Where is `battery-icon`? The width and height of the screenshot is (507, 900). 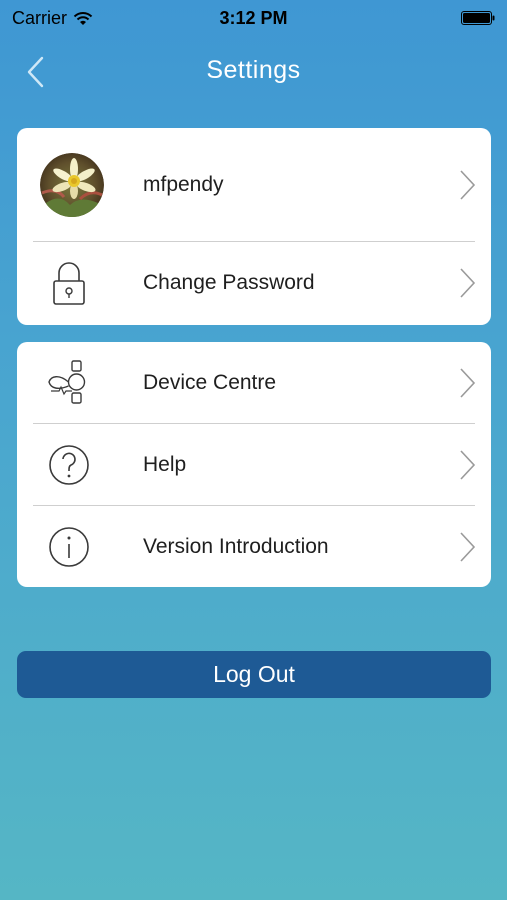 battery-icon is located at coordinates (478, 18).